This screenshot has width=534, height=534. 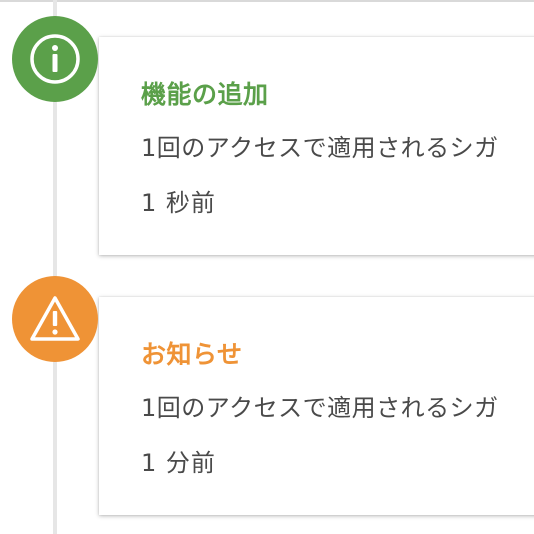 I want to click on info-icon, so click(x=55, y=59).